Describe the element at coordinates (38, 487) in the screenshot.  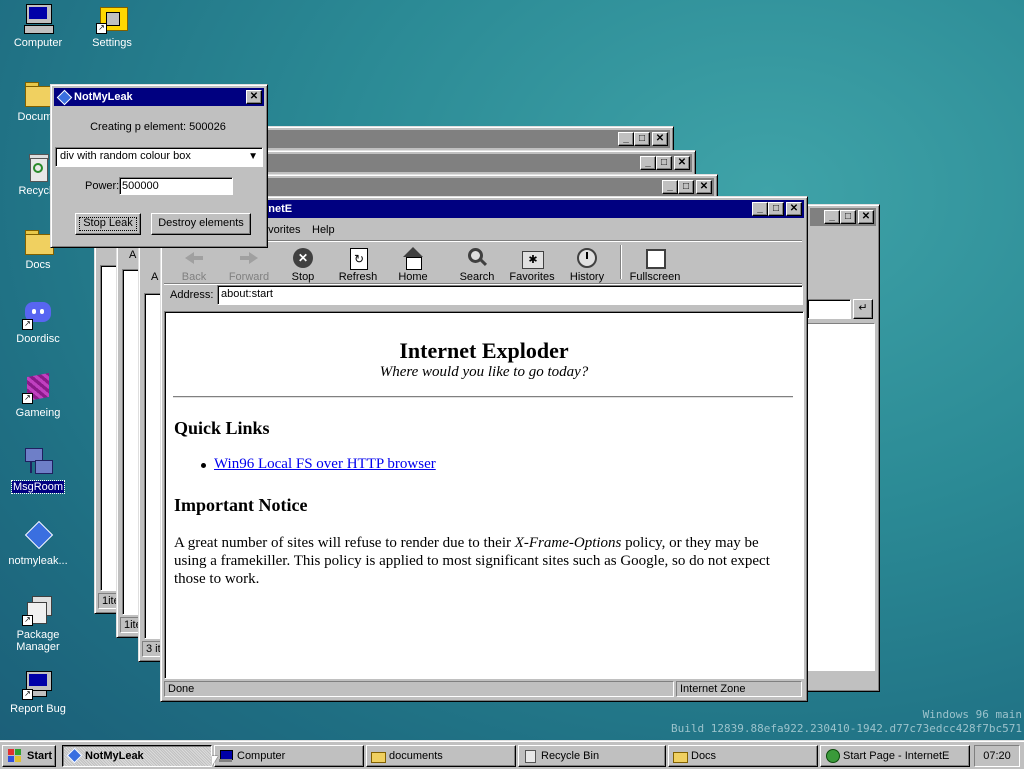
I see `desktop-icon-label: MsgRoom` at that location.